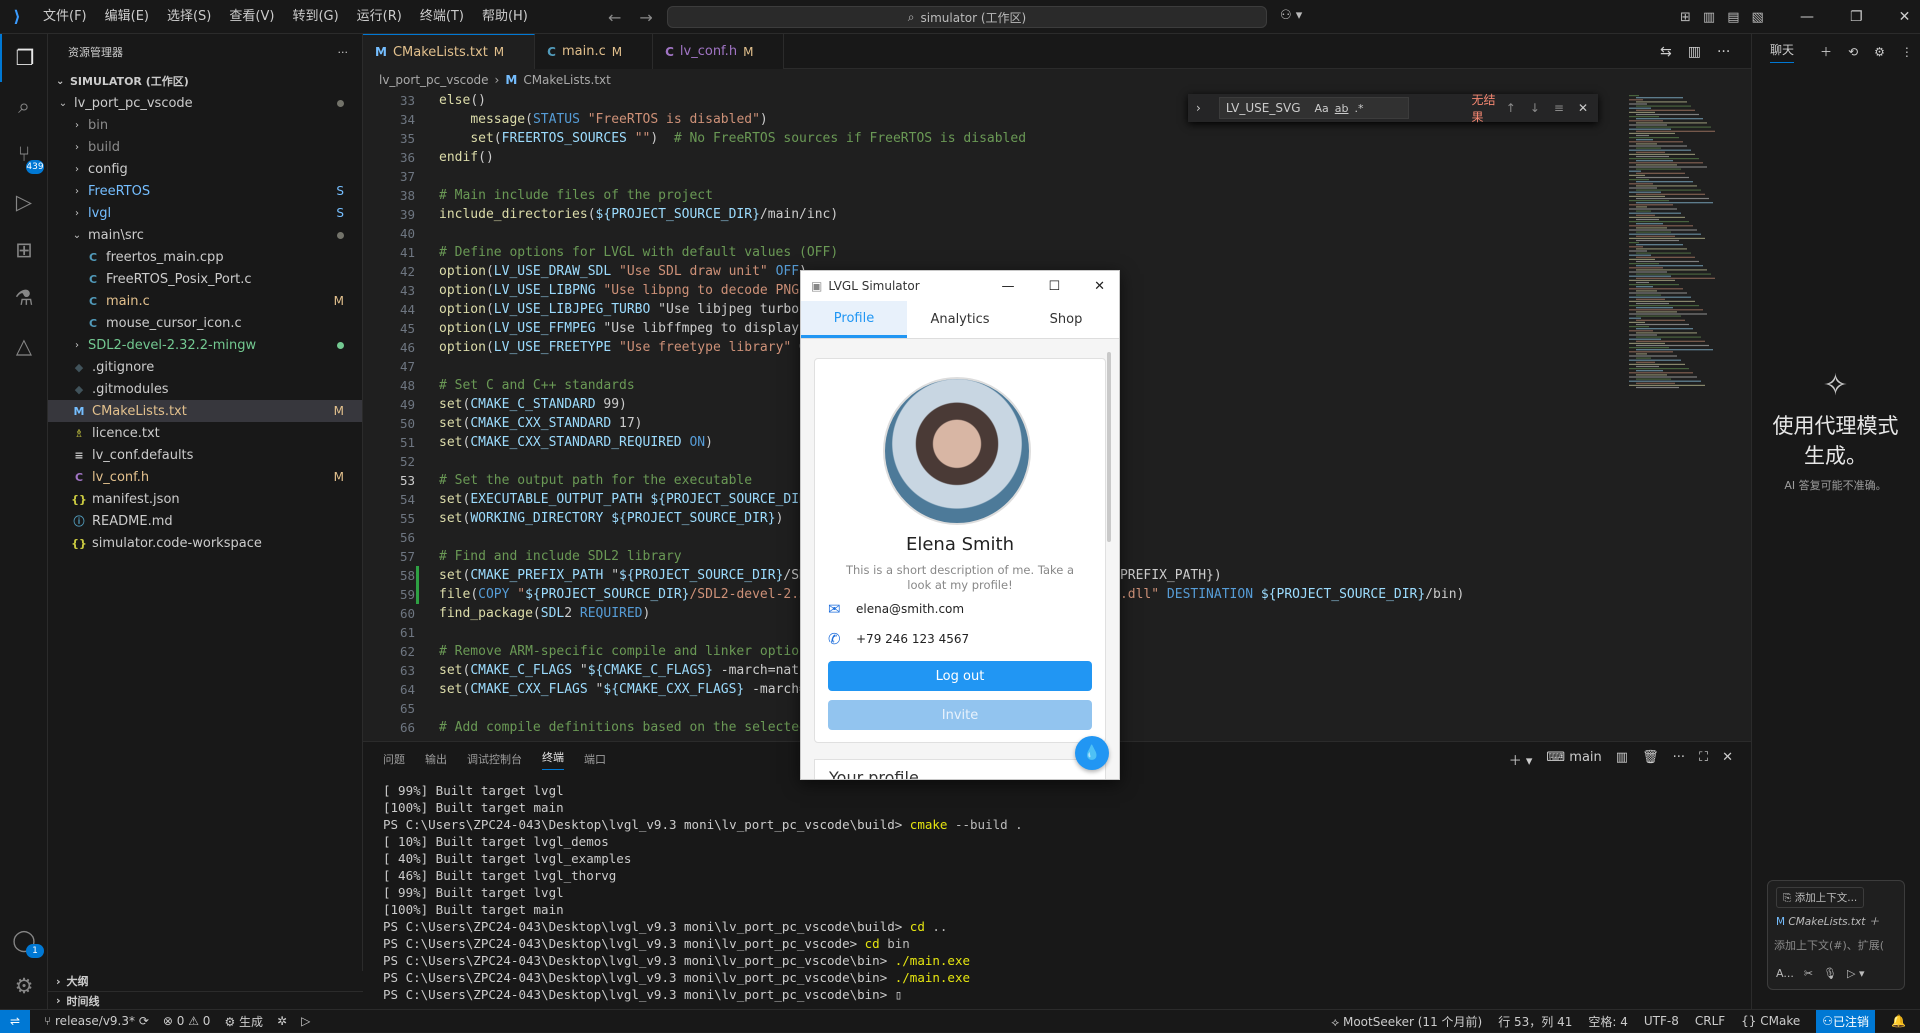 The height and width of the screenshot is (1033, 1920). I want to click on tree-file: Cmouse_cursor_icon.c, so click(205, 323).